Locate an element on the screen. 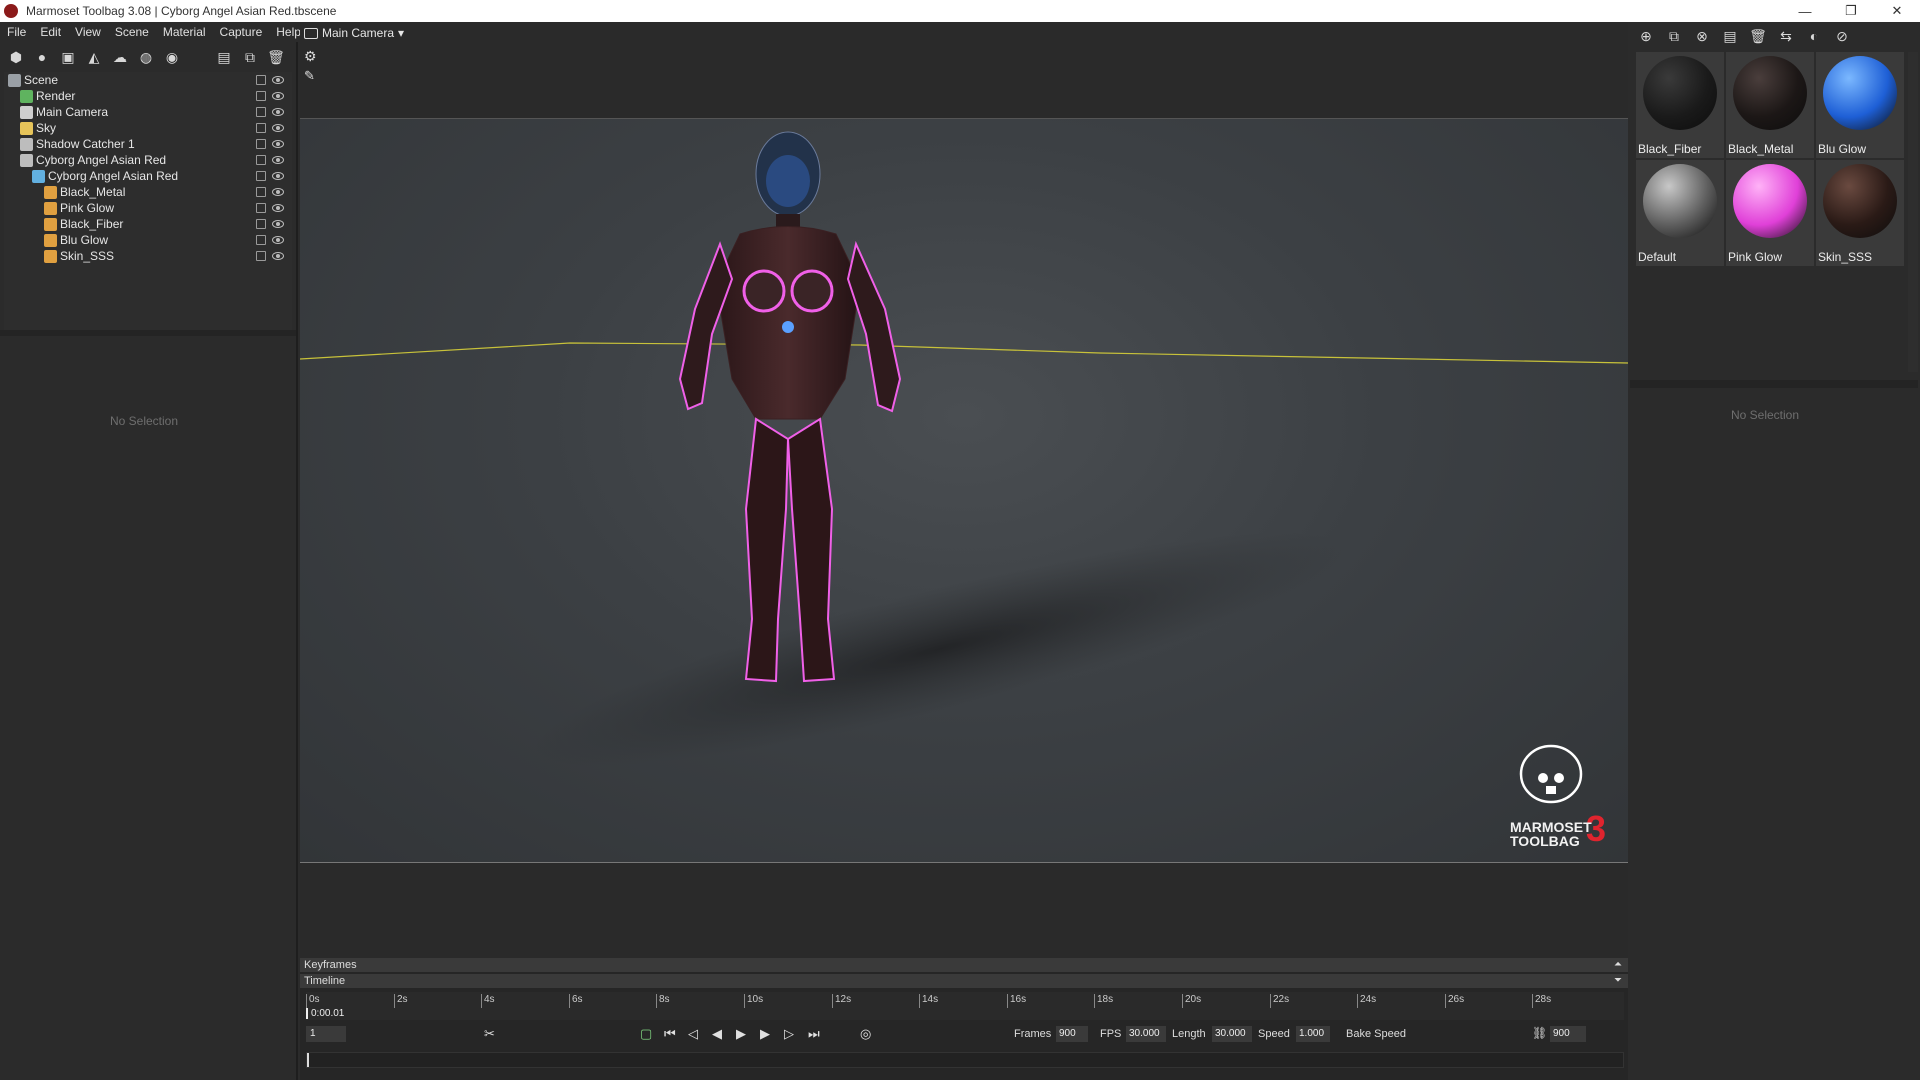 This screenshot has width=1920, height=1080. keyframes-header: Keyframes ⏶ is located at coordinates (964, 965).